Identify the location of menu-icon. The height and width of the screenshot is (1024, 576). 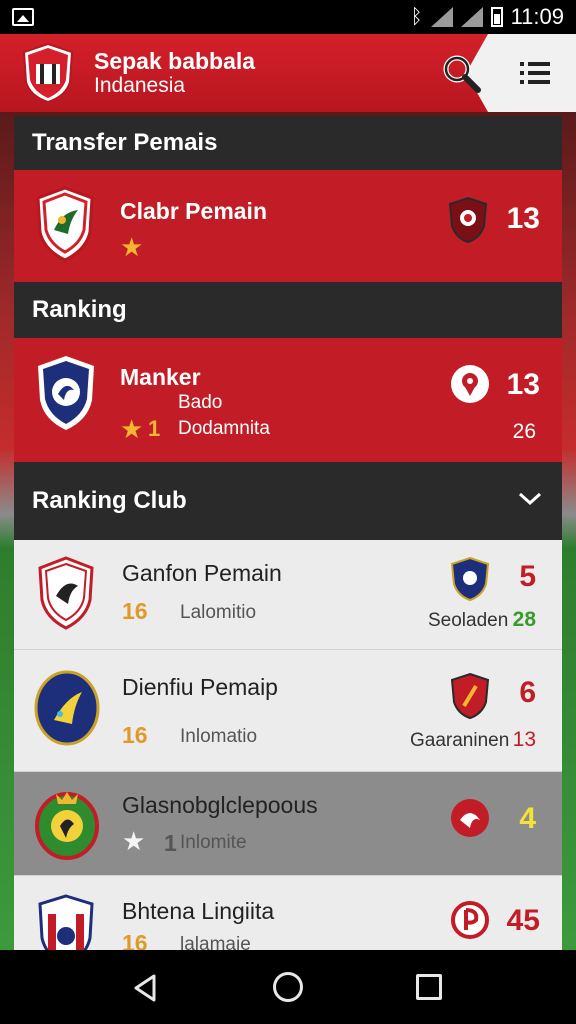
(535, 73).